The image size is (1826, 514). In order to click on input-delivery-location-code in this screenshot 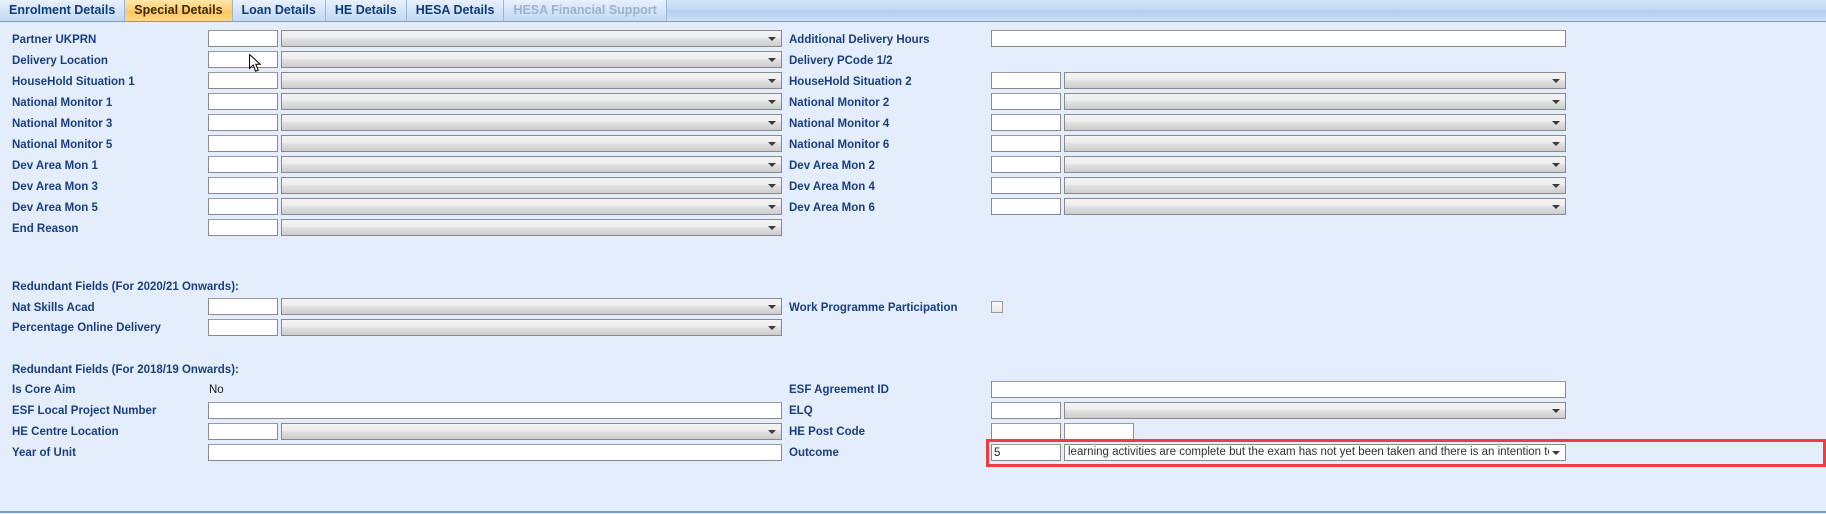, I will do `click(243, 59)`.